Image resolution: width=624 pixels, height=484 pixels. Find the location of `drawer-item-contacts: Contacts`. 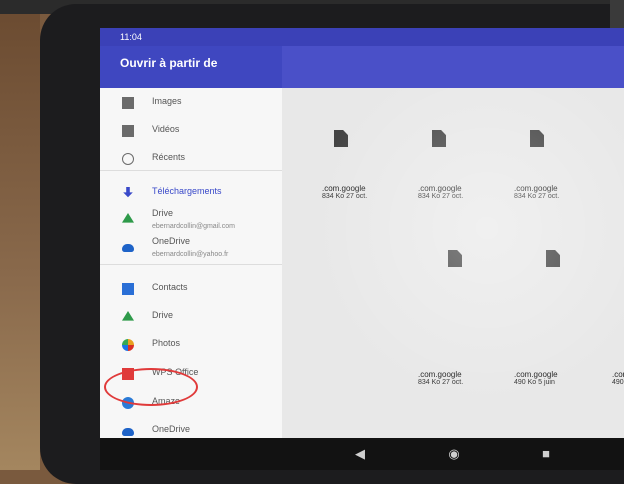

drawer-item-contacts: Contacts is located at coordinates (191, 289).